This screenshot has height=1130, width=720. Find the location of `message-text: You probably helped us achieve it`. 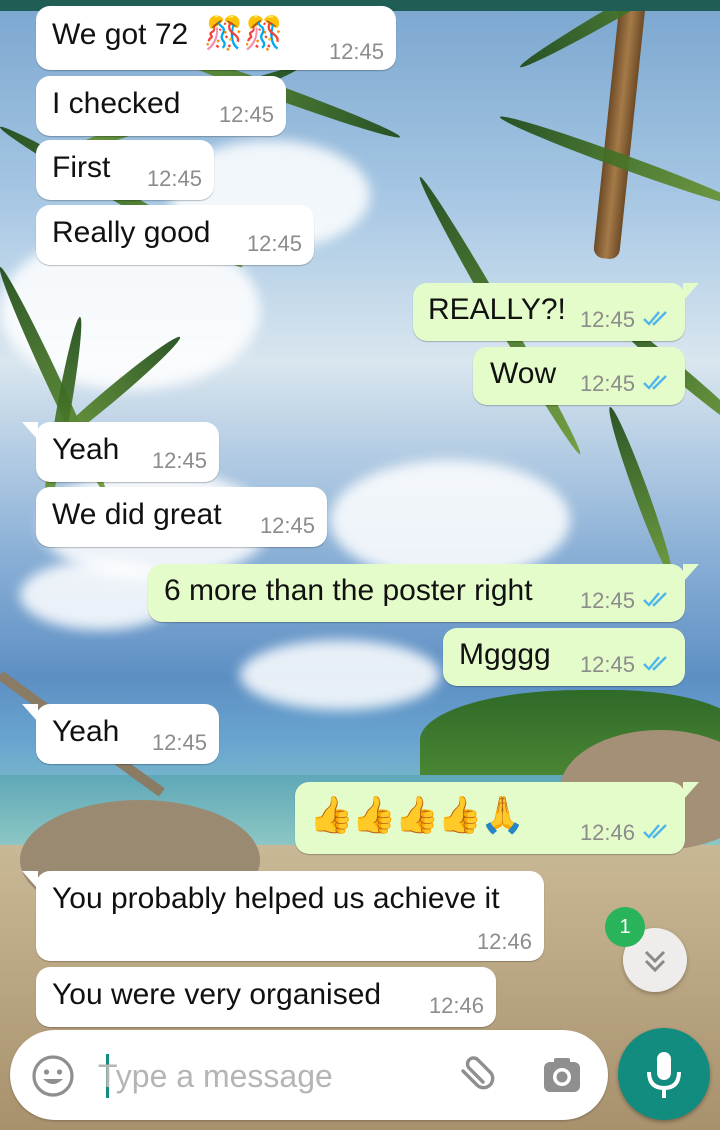

message-text: You probably helped us achieve it is located at coordinates (276, 898).